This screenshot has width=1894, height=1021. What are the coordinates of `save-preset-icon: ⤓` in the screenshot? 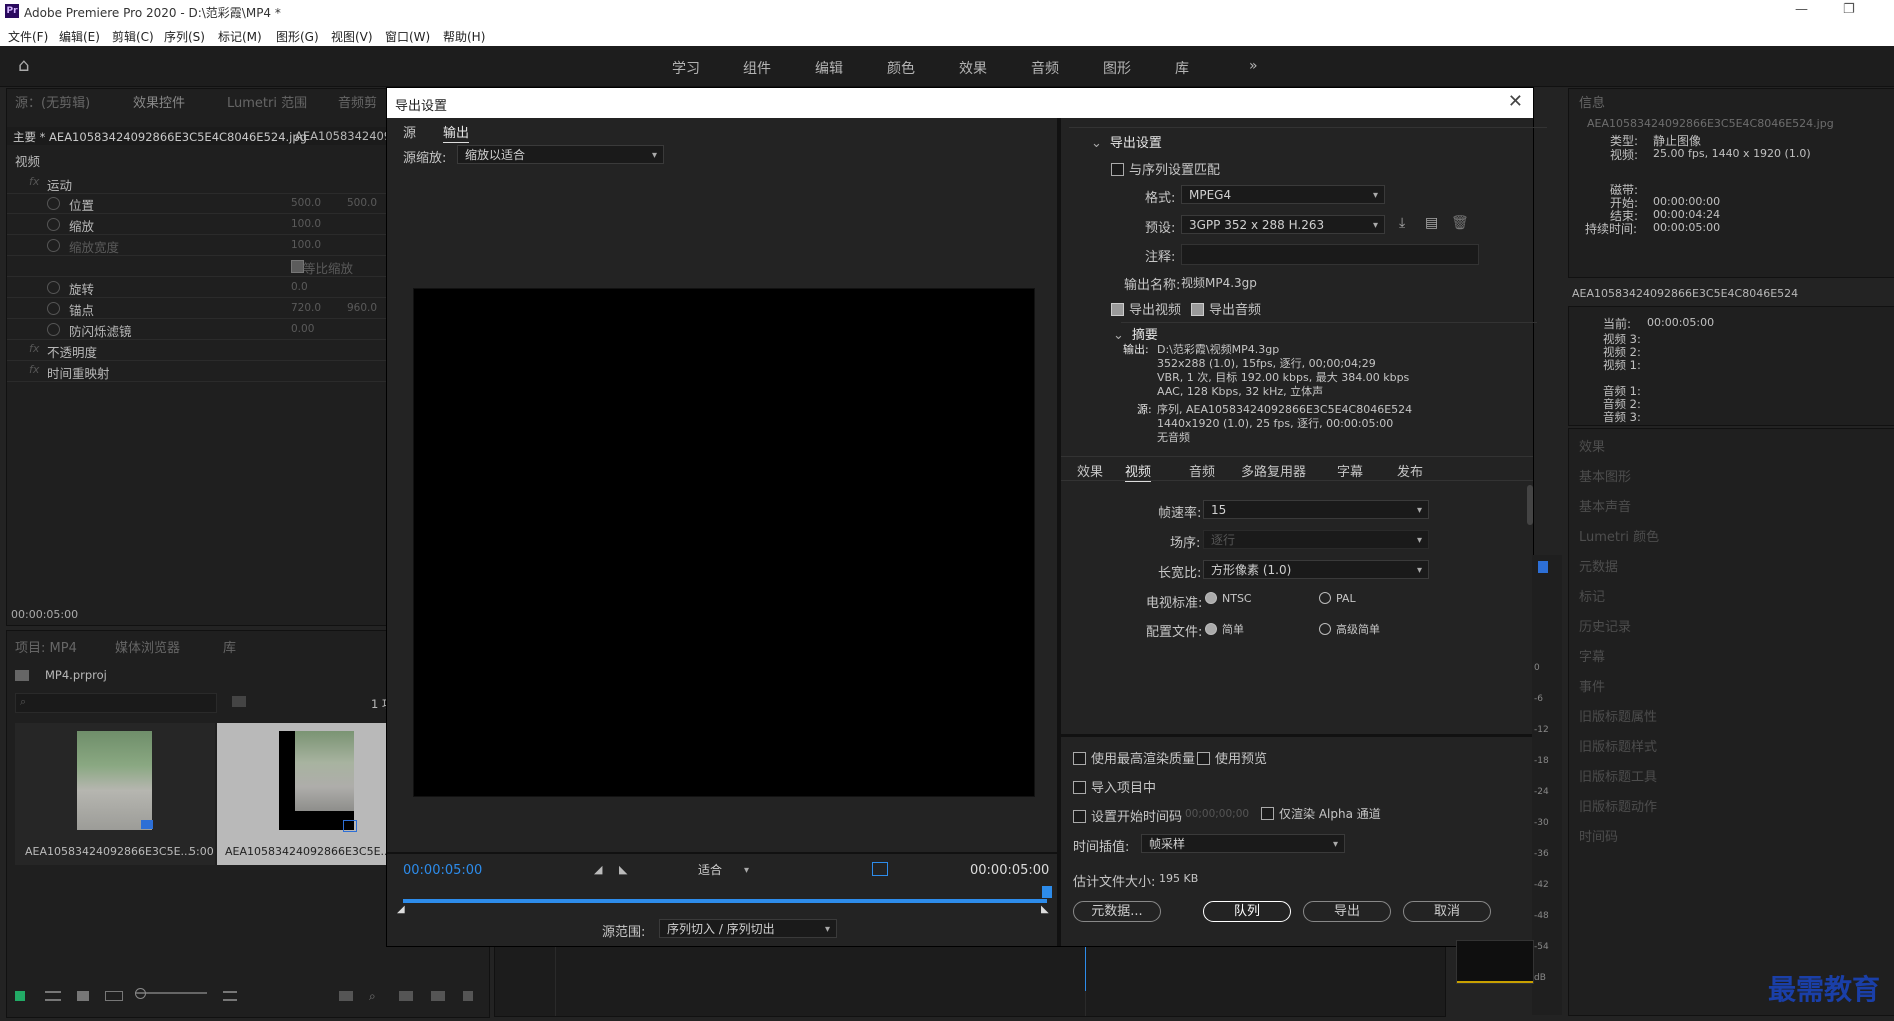 It's located at (1402, 223).